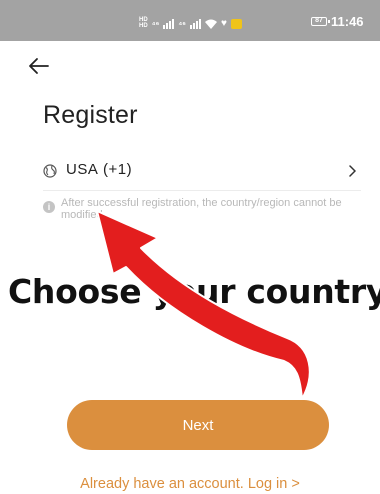 The image size is (380, 494). Describe the element at coordinates (49, 207) in the screenshot. I see `info-icon: i` at that location.